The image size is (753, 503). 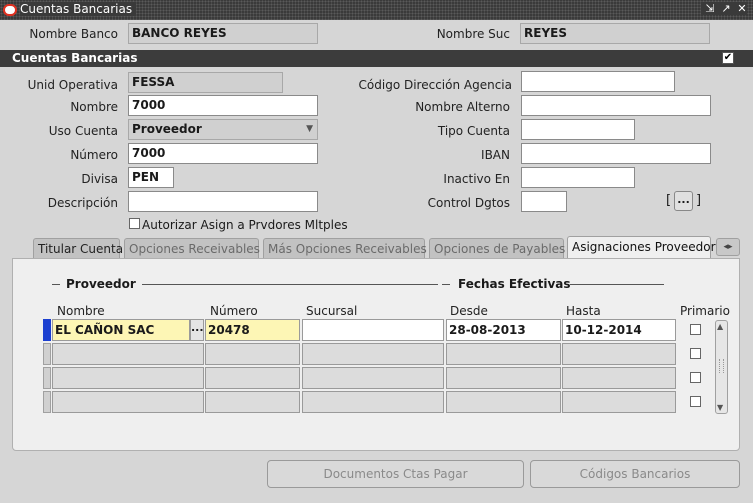 I want to click on iban-label: IBAN, so click(x=495, y=155).